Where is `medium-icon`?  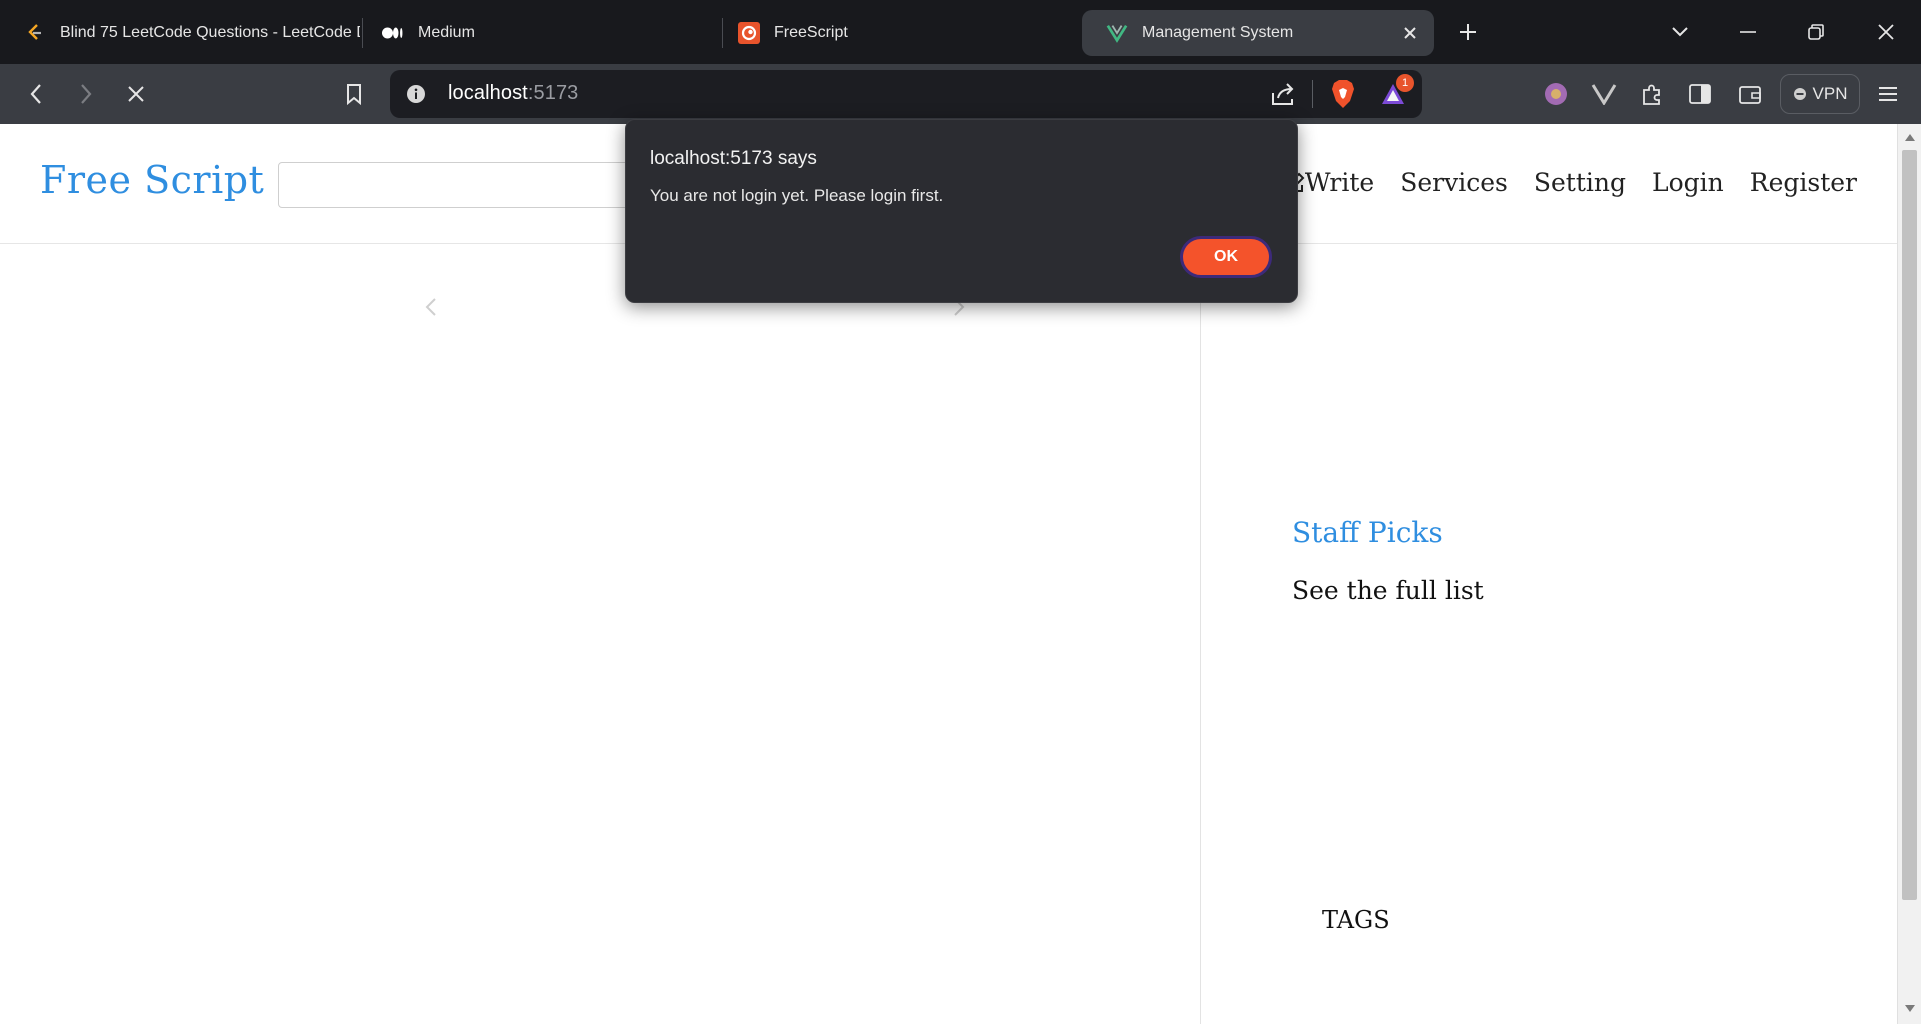 medium-icon is located at coordinates (393, 33).